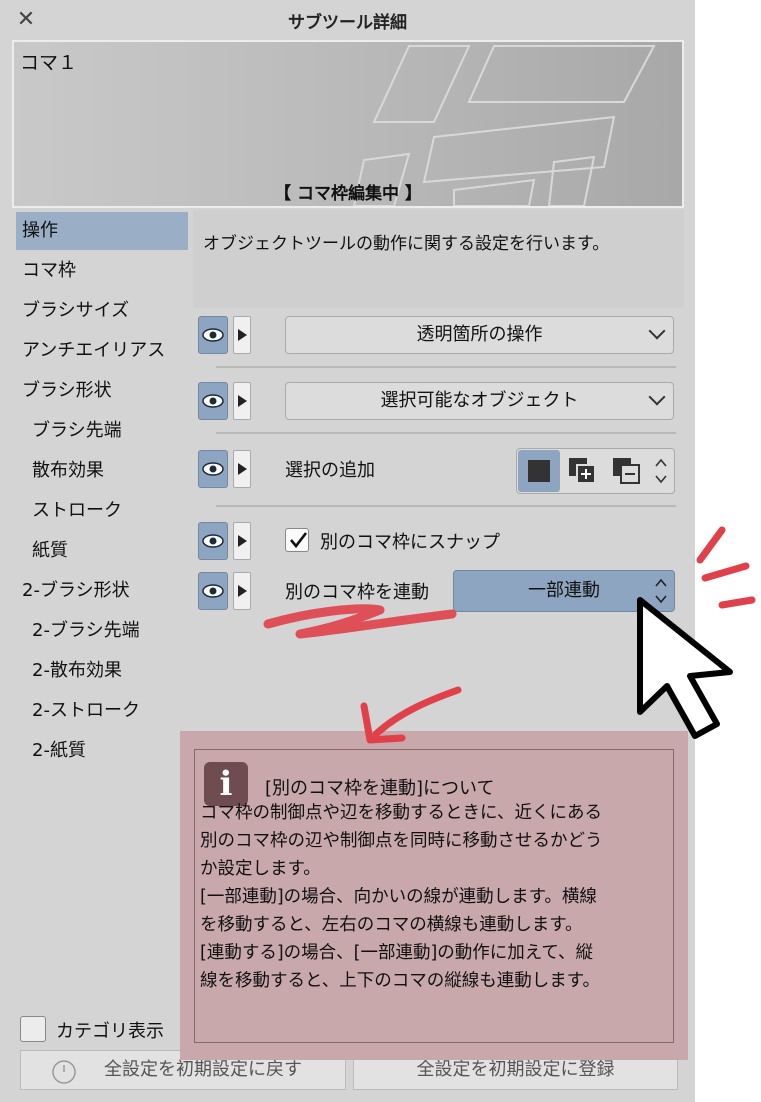 This screenshot has height=1102, width=761. I want to click on register-defaults-label: 全設定を初期設定に登録, so click(515, 1069).